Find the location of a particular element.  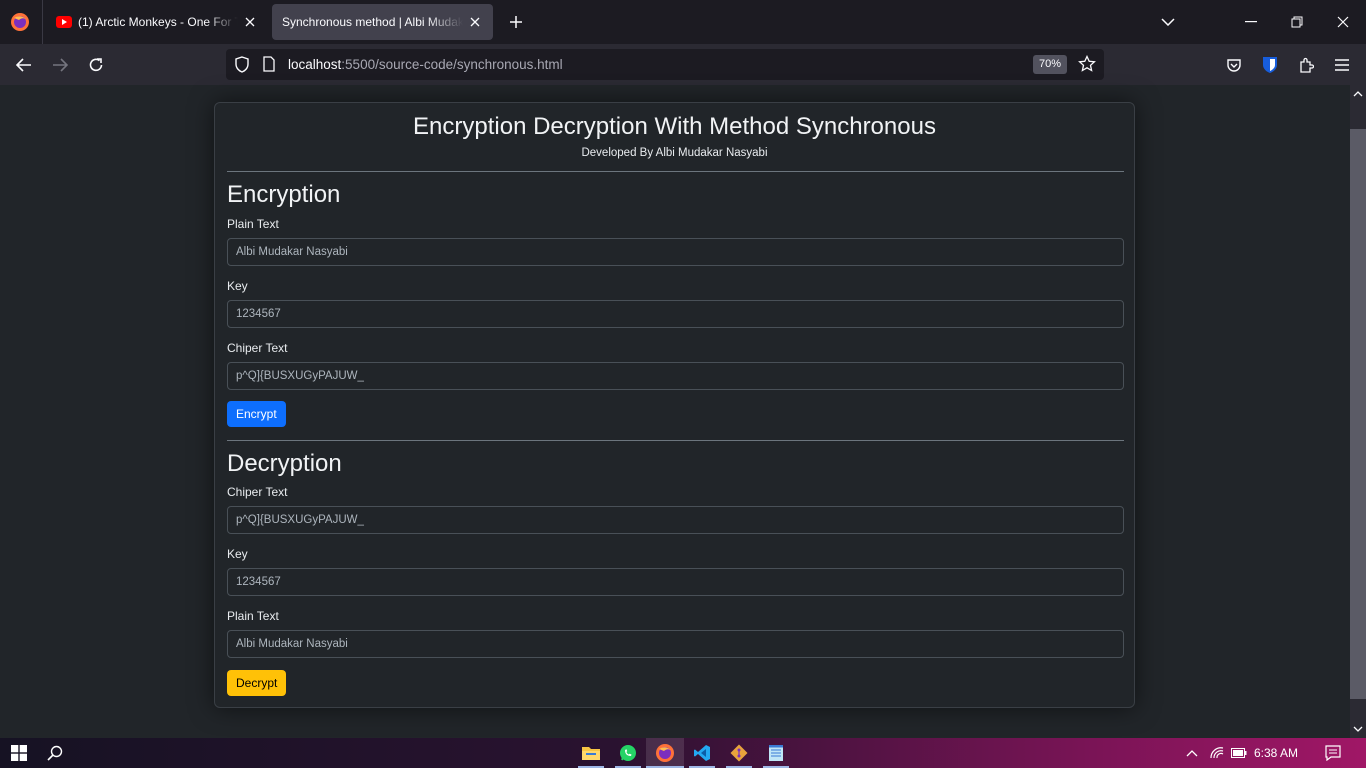

windows-start-icon is located at coordinates (19, 753).